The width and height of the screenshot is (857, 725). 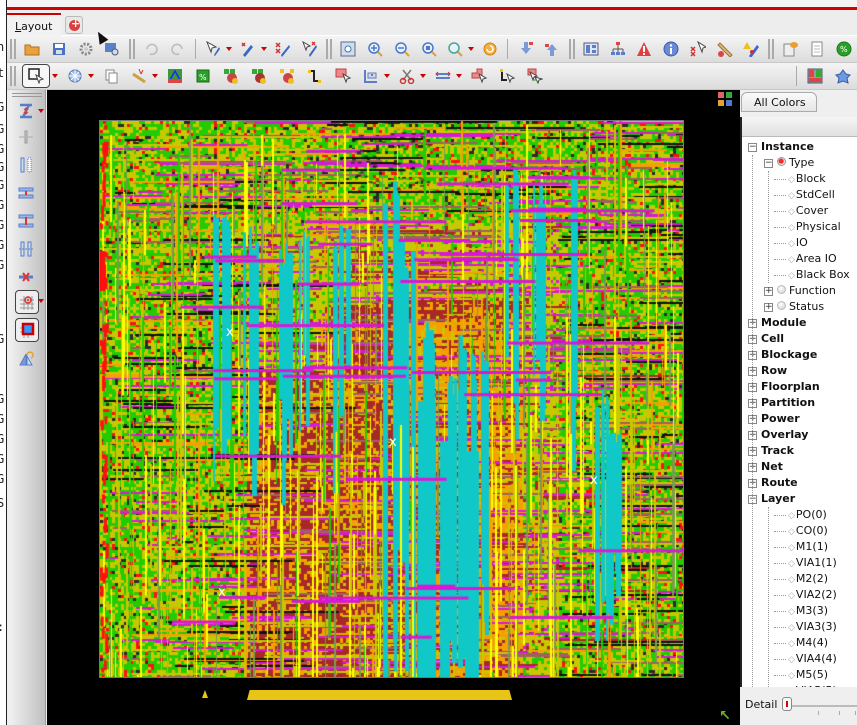 What do you see at coordinates (428, 49) in the screenshot?
I see `zoom-selected-button` at bounding box center [428, 49].